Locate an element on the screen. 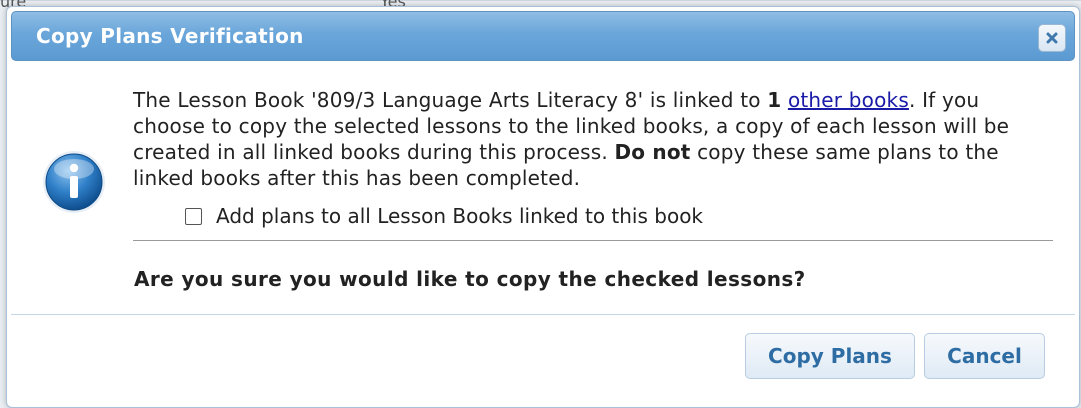 Image resolution: width=1081 pixels, height=408 pixels. bg-line is located at coordinates (540, 0).